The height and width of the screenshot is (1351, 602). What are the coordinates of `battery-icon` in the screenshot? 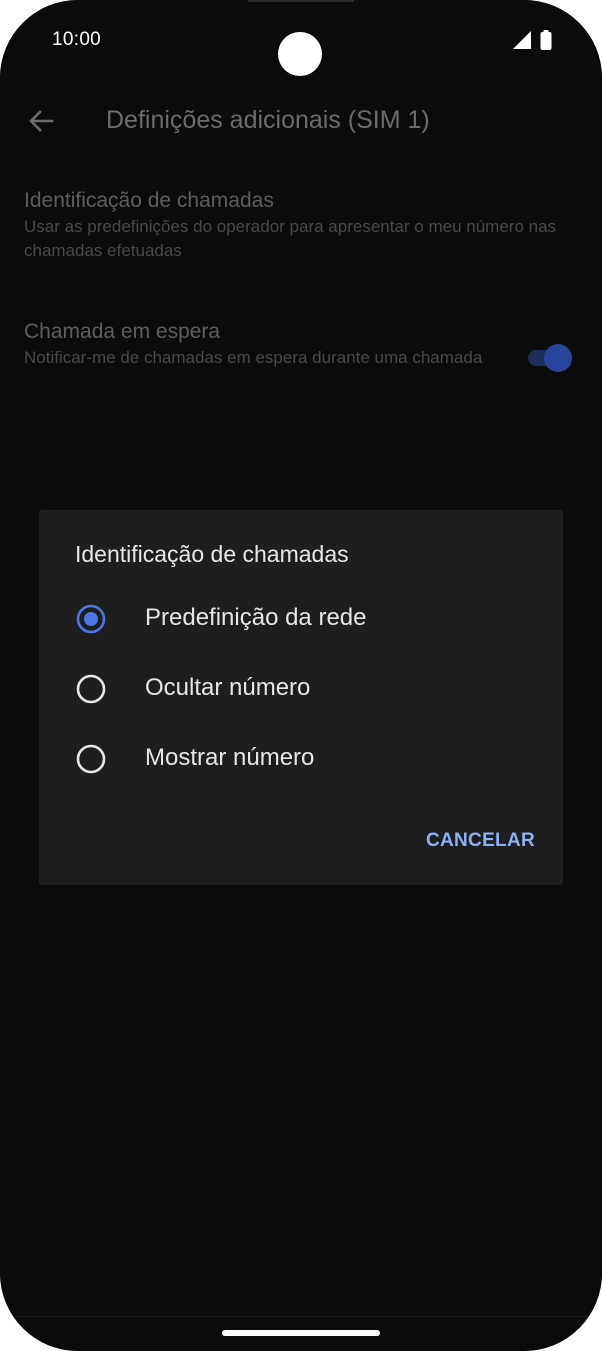 It's located at (546, 40).